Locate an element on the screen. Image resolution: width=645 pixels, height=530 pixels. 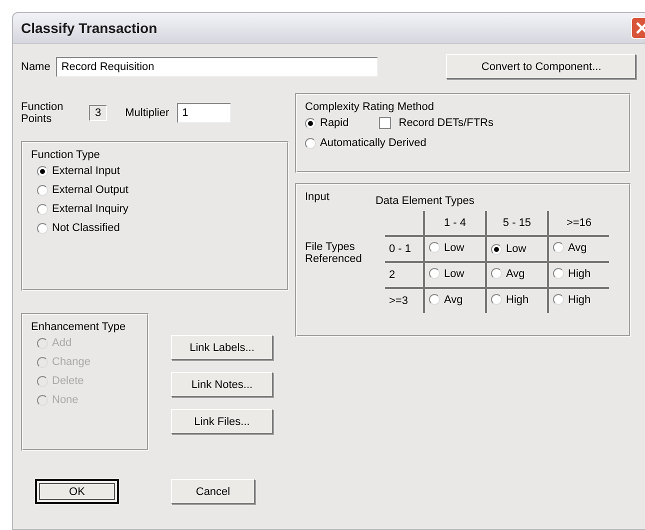
column-header: Data Element Types is located at coordinates (424, 201).